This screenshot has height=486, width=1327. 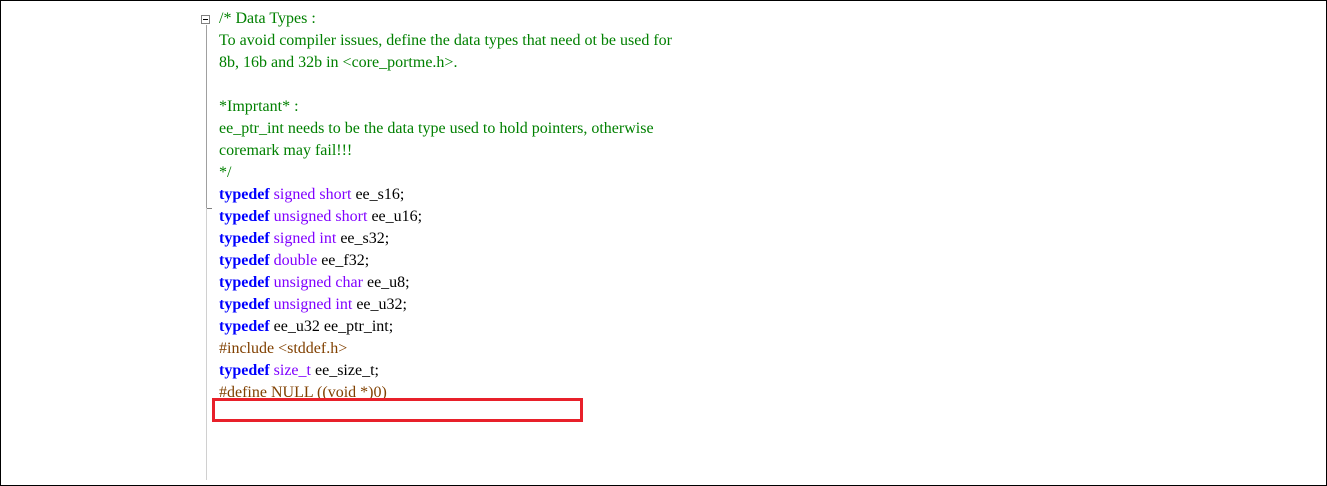 What do you see at coordinates (445, 263) in the screenshot?
I see `typedef-line: typedef double ee_f32;` at bounding box center [445, 263].